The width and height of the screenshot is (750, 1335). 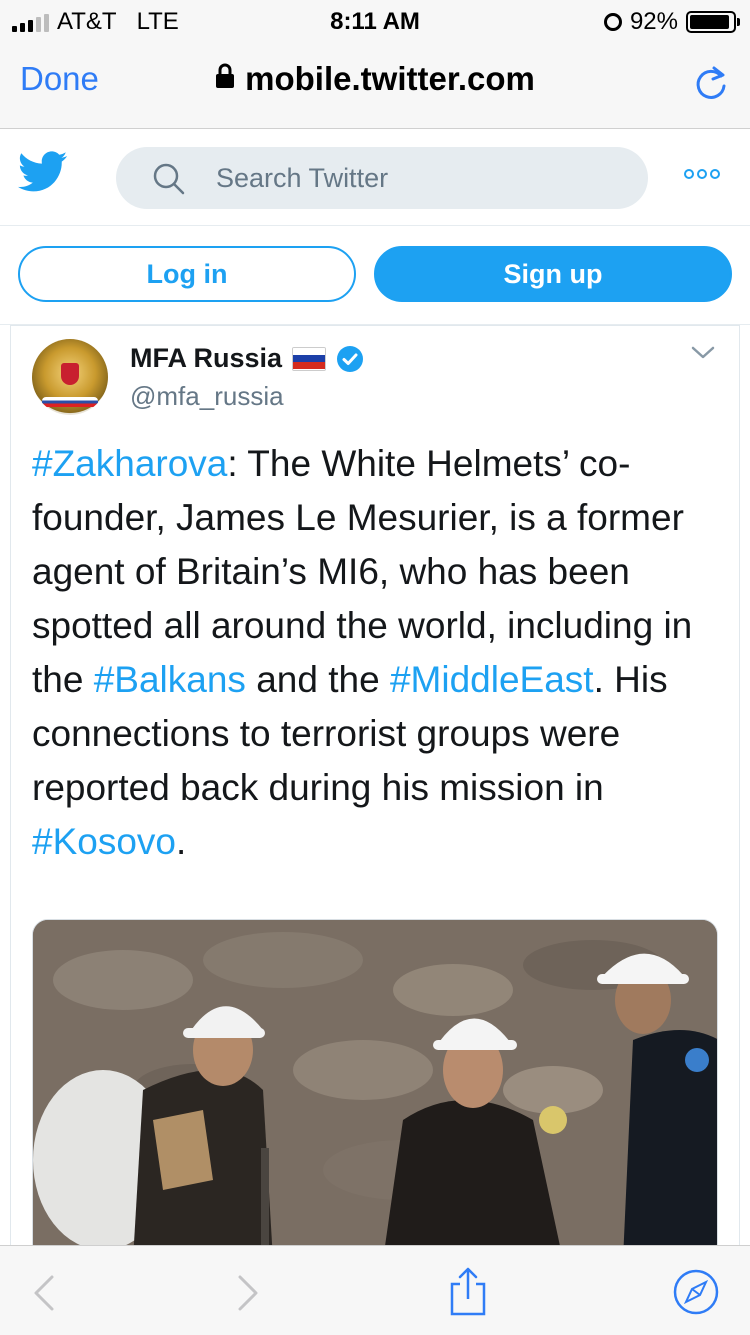 I want to click on author-handle: @mfa_russia, so click(x=207, y=396).